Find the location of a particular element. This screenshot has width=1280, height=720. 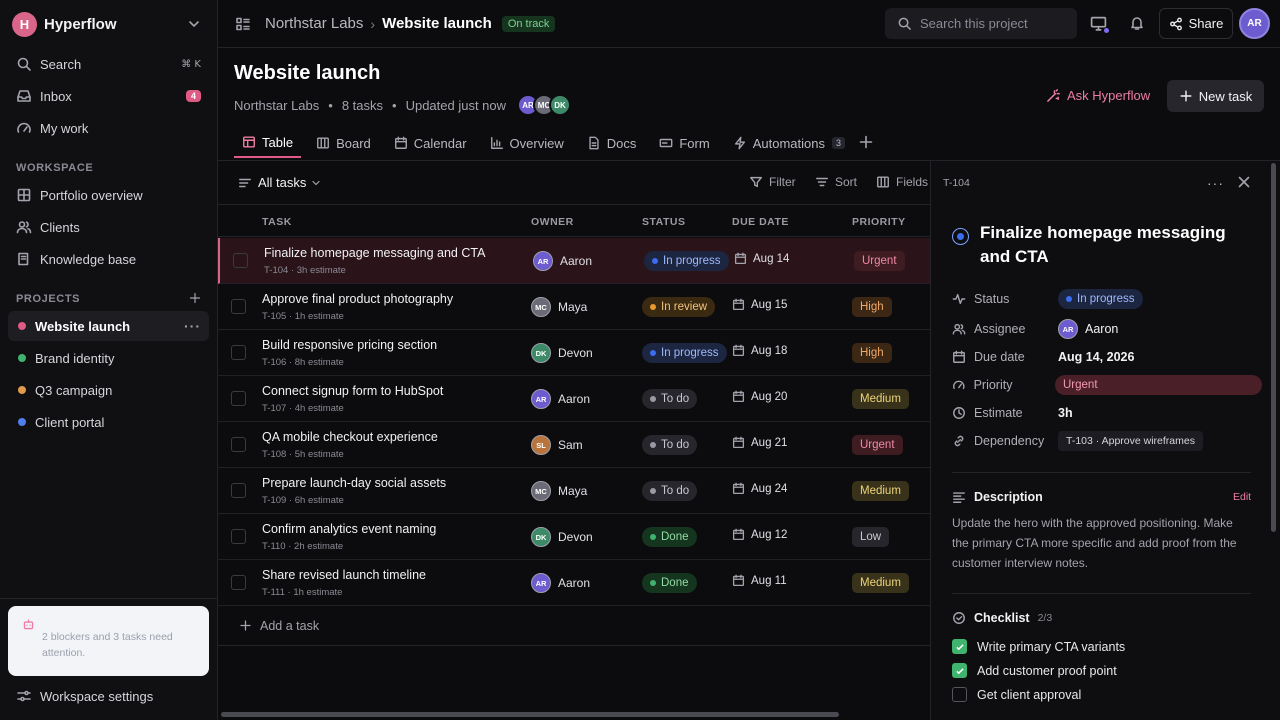

view-selector: All tasks is located at coordinates (280, 182).